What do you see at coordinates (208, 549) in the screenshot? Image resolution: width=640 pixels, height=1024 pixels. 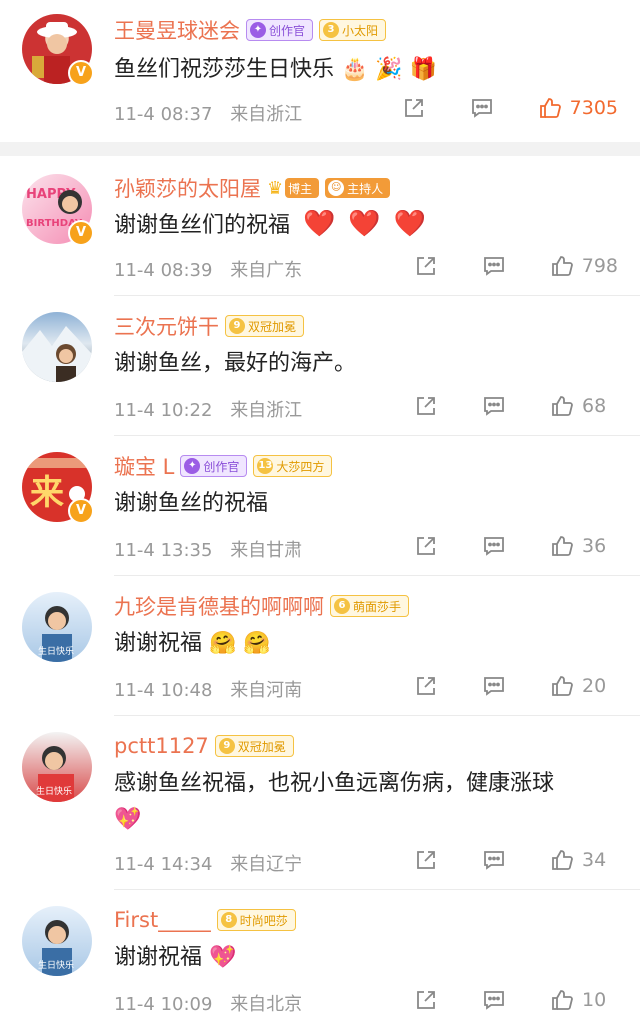 I see `comment-meta: 11-4 13:35 来自甘肃` at bounding box center [208, 549].